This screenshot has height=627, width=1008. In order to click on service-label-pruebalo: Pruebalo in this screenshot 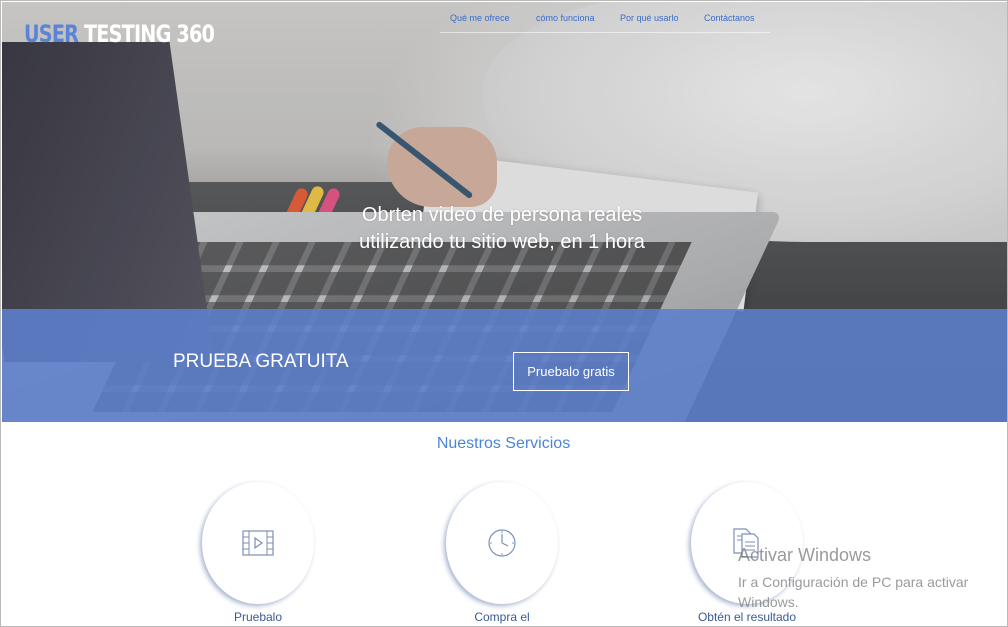, I will do `click(258, 617)`.